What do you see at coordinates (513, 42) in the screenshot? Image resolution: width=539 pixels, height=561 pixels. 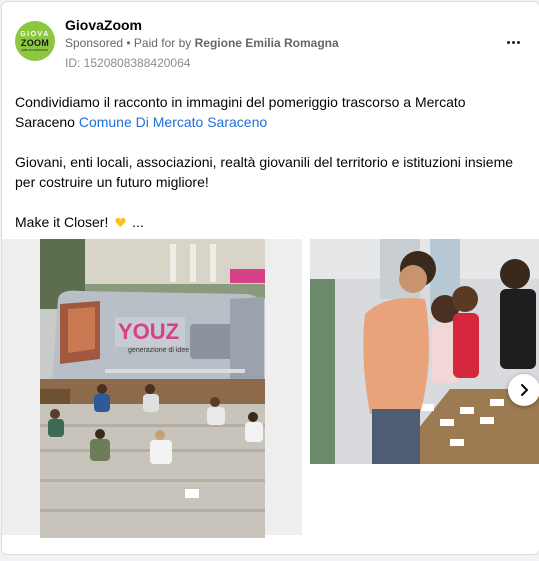 I see `more-options-icon` at bounding box center [513, 42].